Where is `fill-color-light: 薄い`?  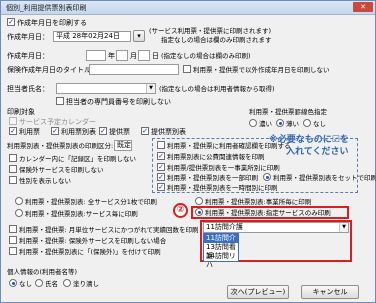
fill-color-light: 薄い is located at coordinates (287, 124).